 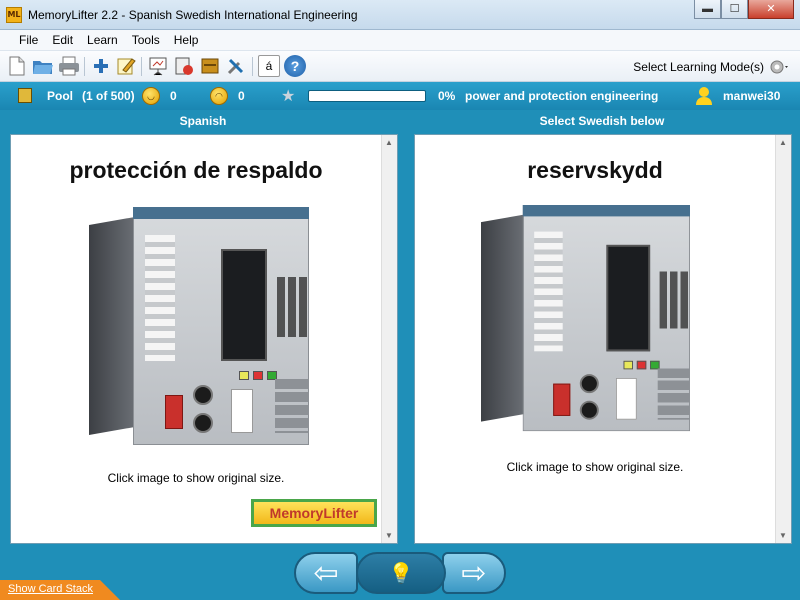 What do you see at coordinates (595, 467) in the screenshot?
I see `answer-image-caption: Click image to show original size.` at bounding box center [595, 467].